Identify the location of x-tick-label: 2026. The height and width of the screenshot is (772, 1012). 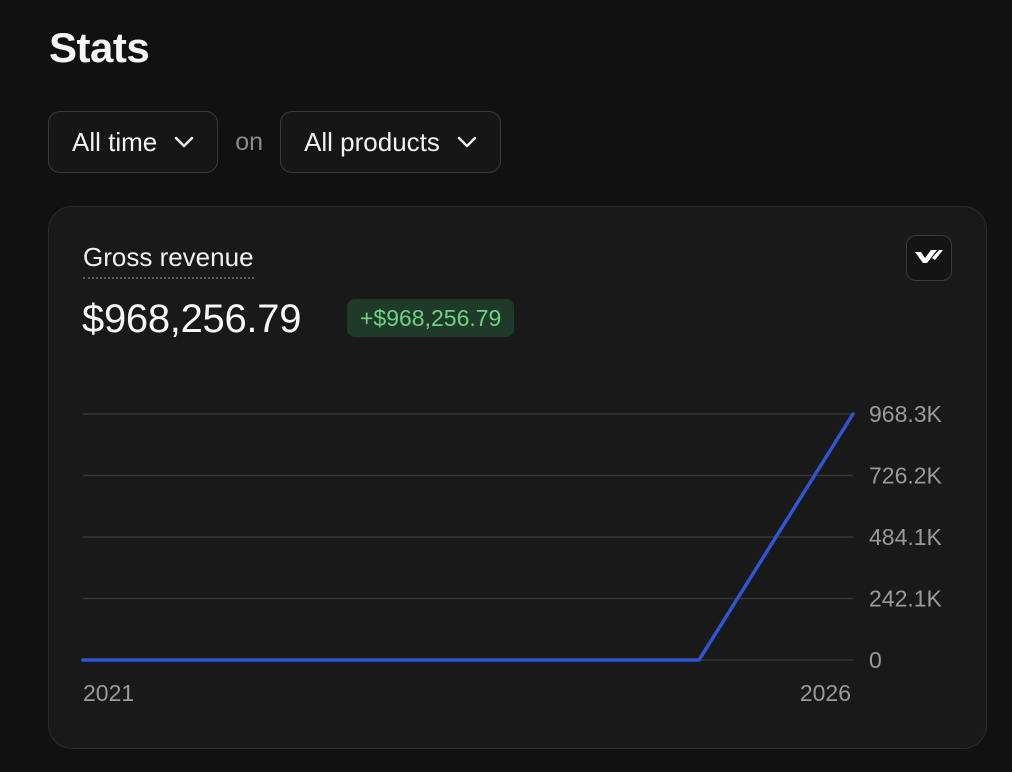
(825, 693).